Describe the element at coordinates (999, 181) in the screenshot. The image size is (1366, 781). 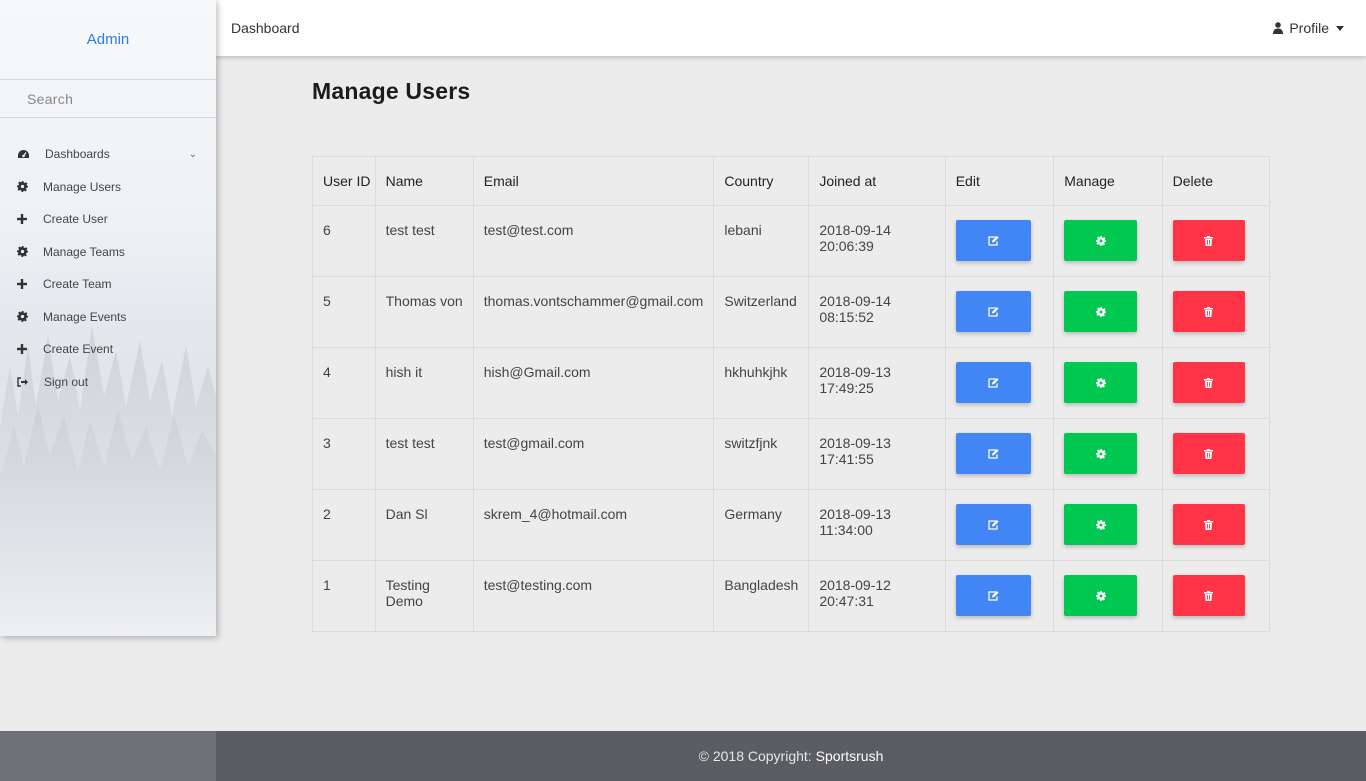
I see `column-header: Edit` at that location.